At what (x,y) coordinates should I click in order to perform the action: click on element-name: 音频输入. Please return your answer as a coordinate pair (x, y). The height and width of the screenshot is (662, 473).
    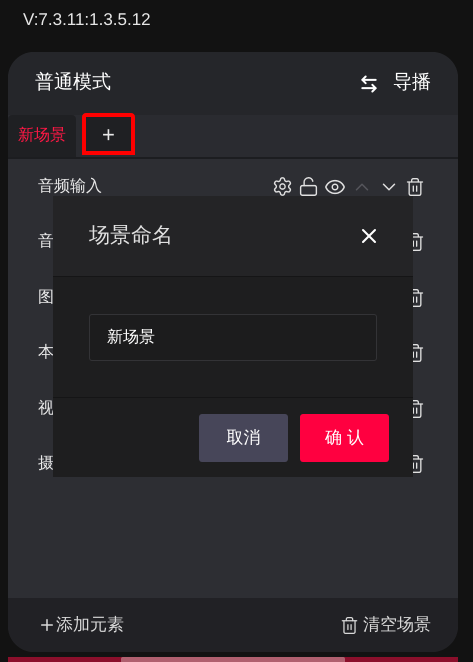
    Looking at the image, I should click on (70, 186).